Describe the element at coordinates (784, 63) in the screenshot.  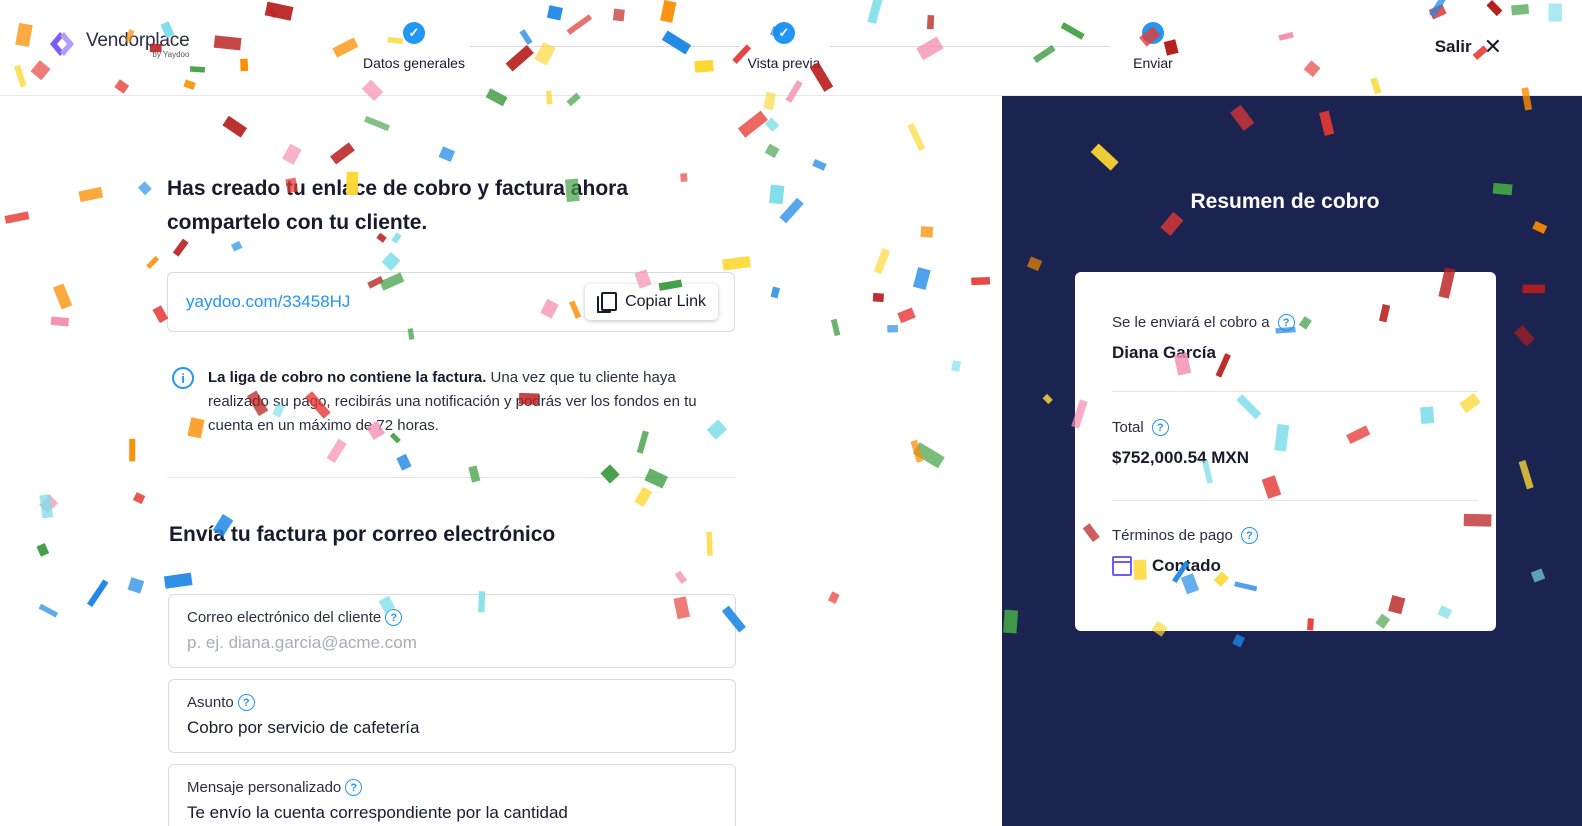
I see `step-label: Vista previa` at that location.